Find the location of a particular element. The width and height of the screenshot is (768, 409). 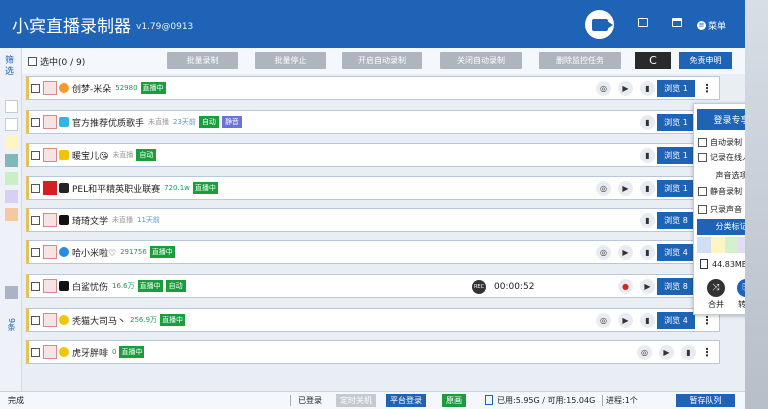

filter-label: 筛选 is located at coordinates (11, 67).